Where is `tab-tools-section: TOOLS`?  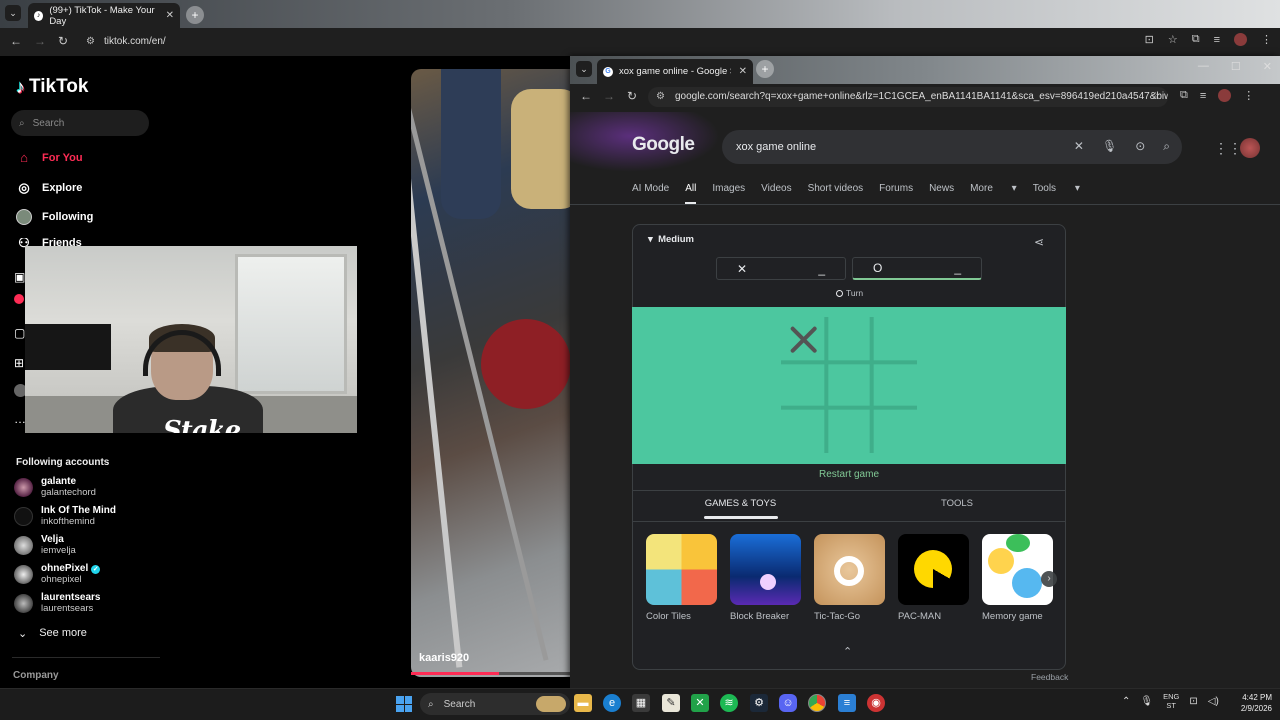 tab-tools-section: TOOLS is located at coordinates (957, 503).